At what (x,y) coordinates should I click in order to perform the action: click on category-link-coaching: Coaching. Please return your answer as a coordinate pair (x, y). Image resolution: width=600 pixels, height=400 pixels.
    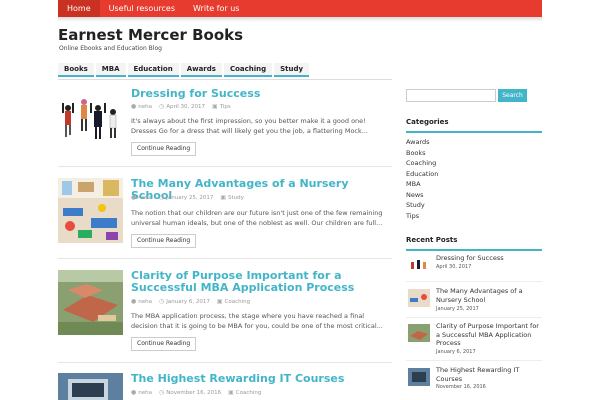
    Looking at the image, I should click on (422, 163).